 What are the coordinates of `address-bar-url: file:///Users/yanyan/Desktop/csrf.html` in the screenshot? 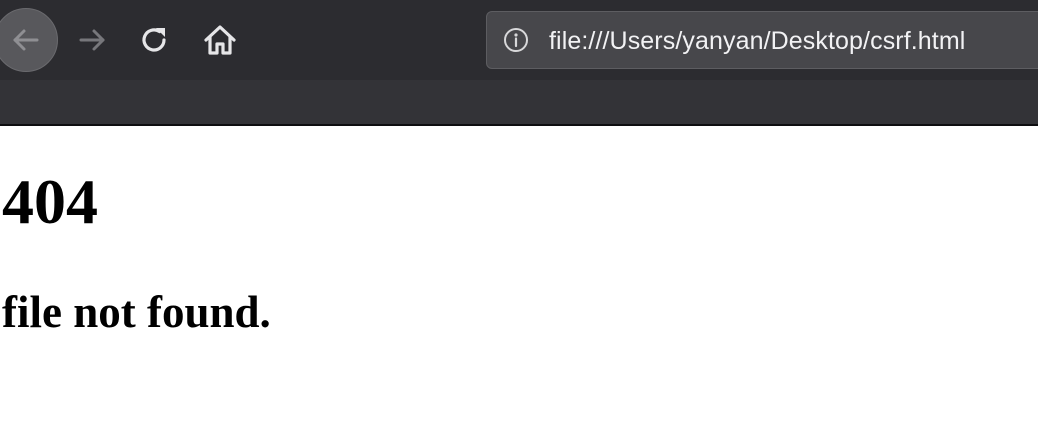 It's located at (757, 41).